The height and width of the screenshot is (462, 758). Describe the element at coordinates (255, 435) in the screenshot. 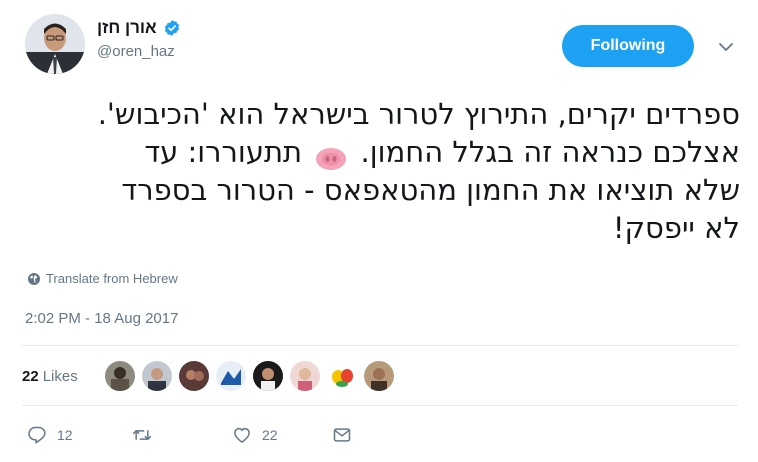

I see `like-button: 22` at that location.